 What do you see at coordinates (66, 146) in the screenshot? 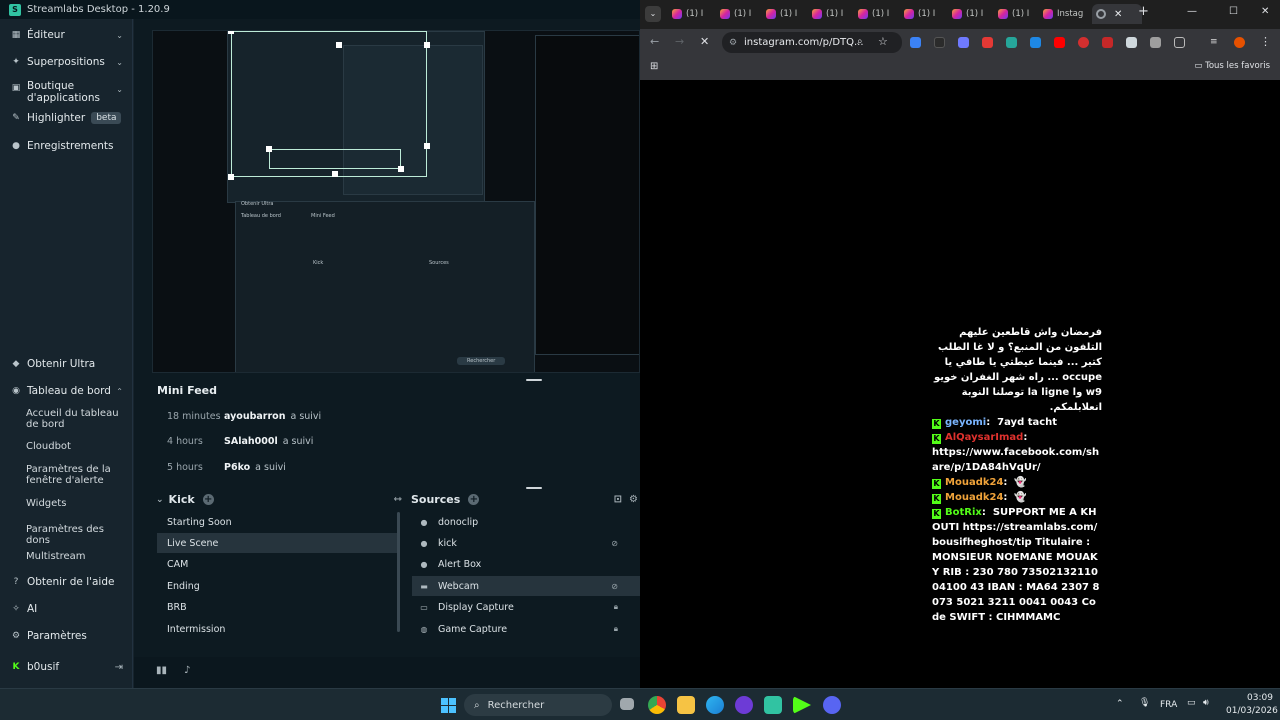
I see `sidebar-item-recordings: ● Enregistrements` at bounding box center [66, 146].